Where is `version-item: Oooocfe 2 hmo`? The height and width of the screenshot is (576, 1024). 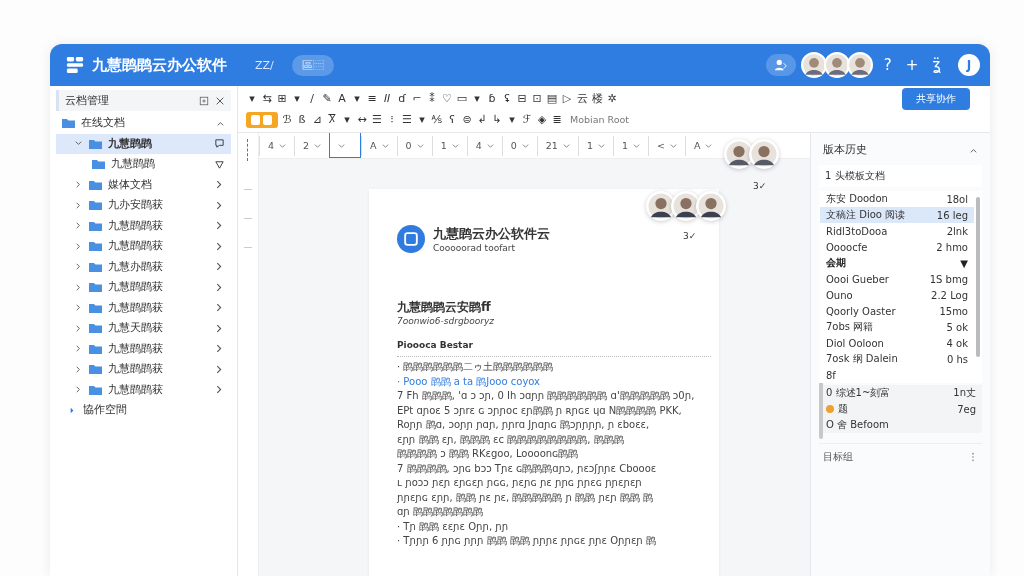
version-item: Oooocfe 2 hmo is located at coordinates (896, 247).